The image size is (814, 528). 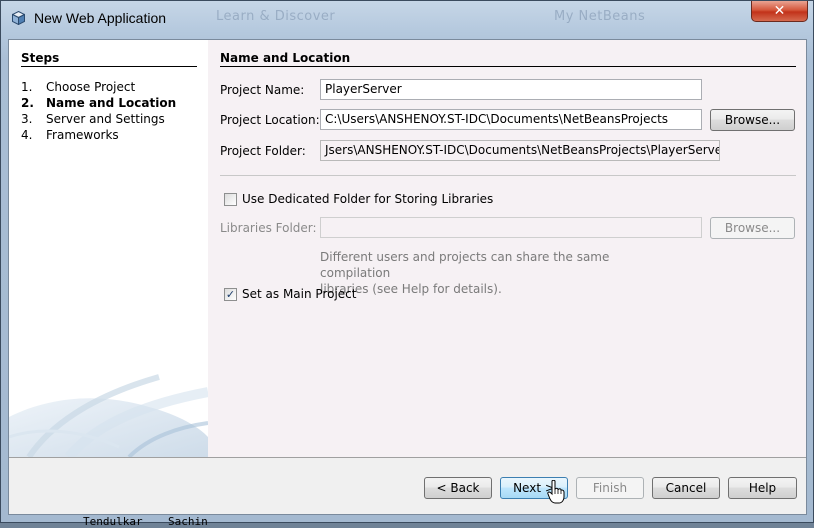 What do you see at coordinates (27, 119) in the screenshot?
I see `step-number: 3.` at bounding box center [27, 119].